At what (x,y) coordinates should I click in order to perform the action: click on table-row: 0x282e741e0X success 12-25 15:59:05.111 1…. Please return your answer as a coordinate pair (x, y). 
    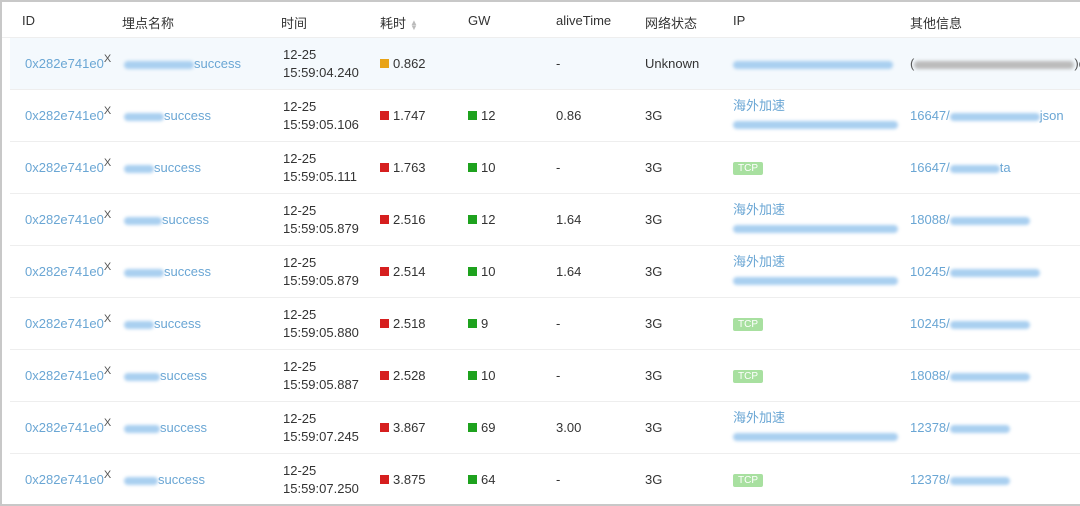
    Looking at the image, I should click on (545, 168).